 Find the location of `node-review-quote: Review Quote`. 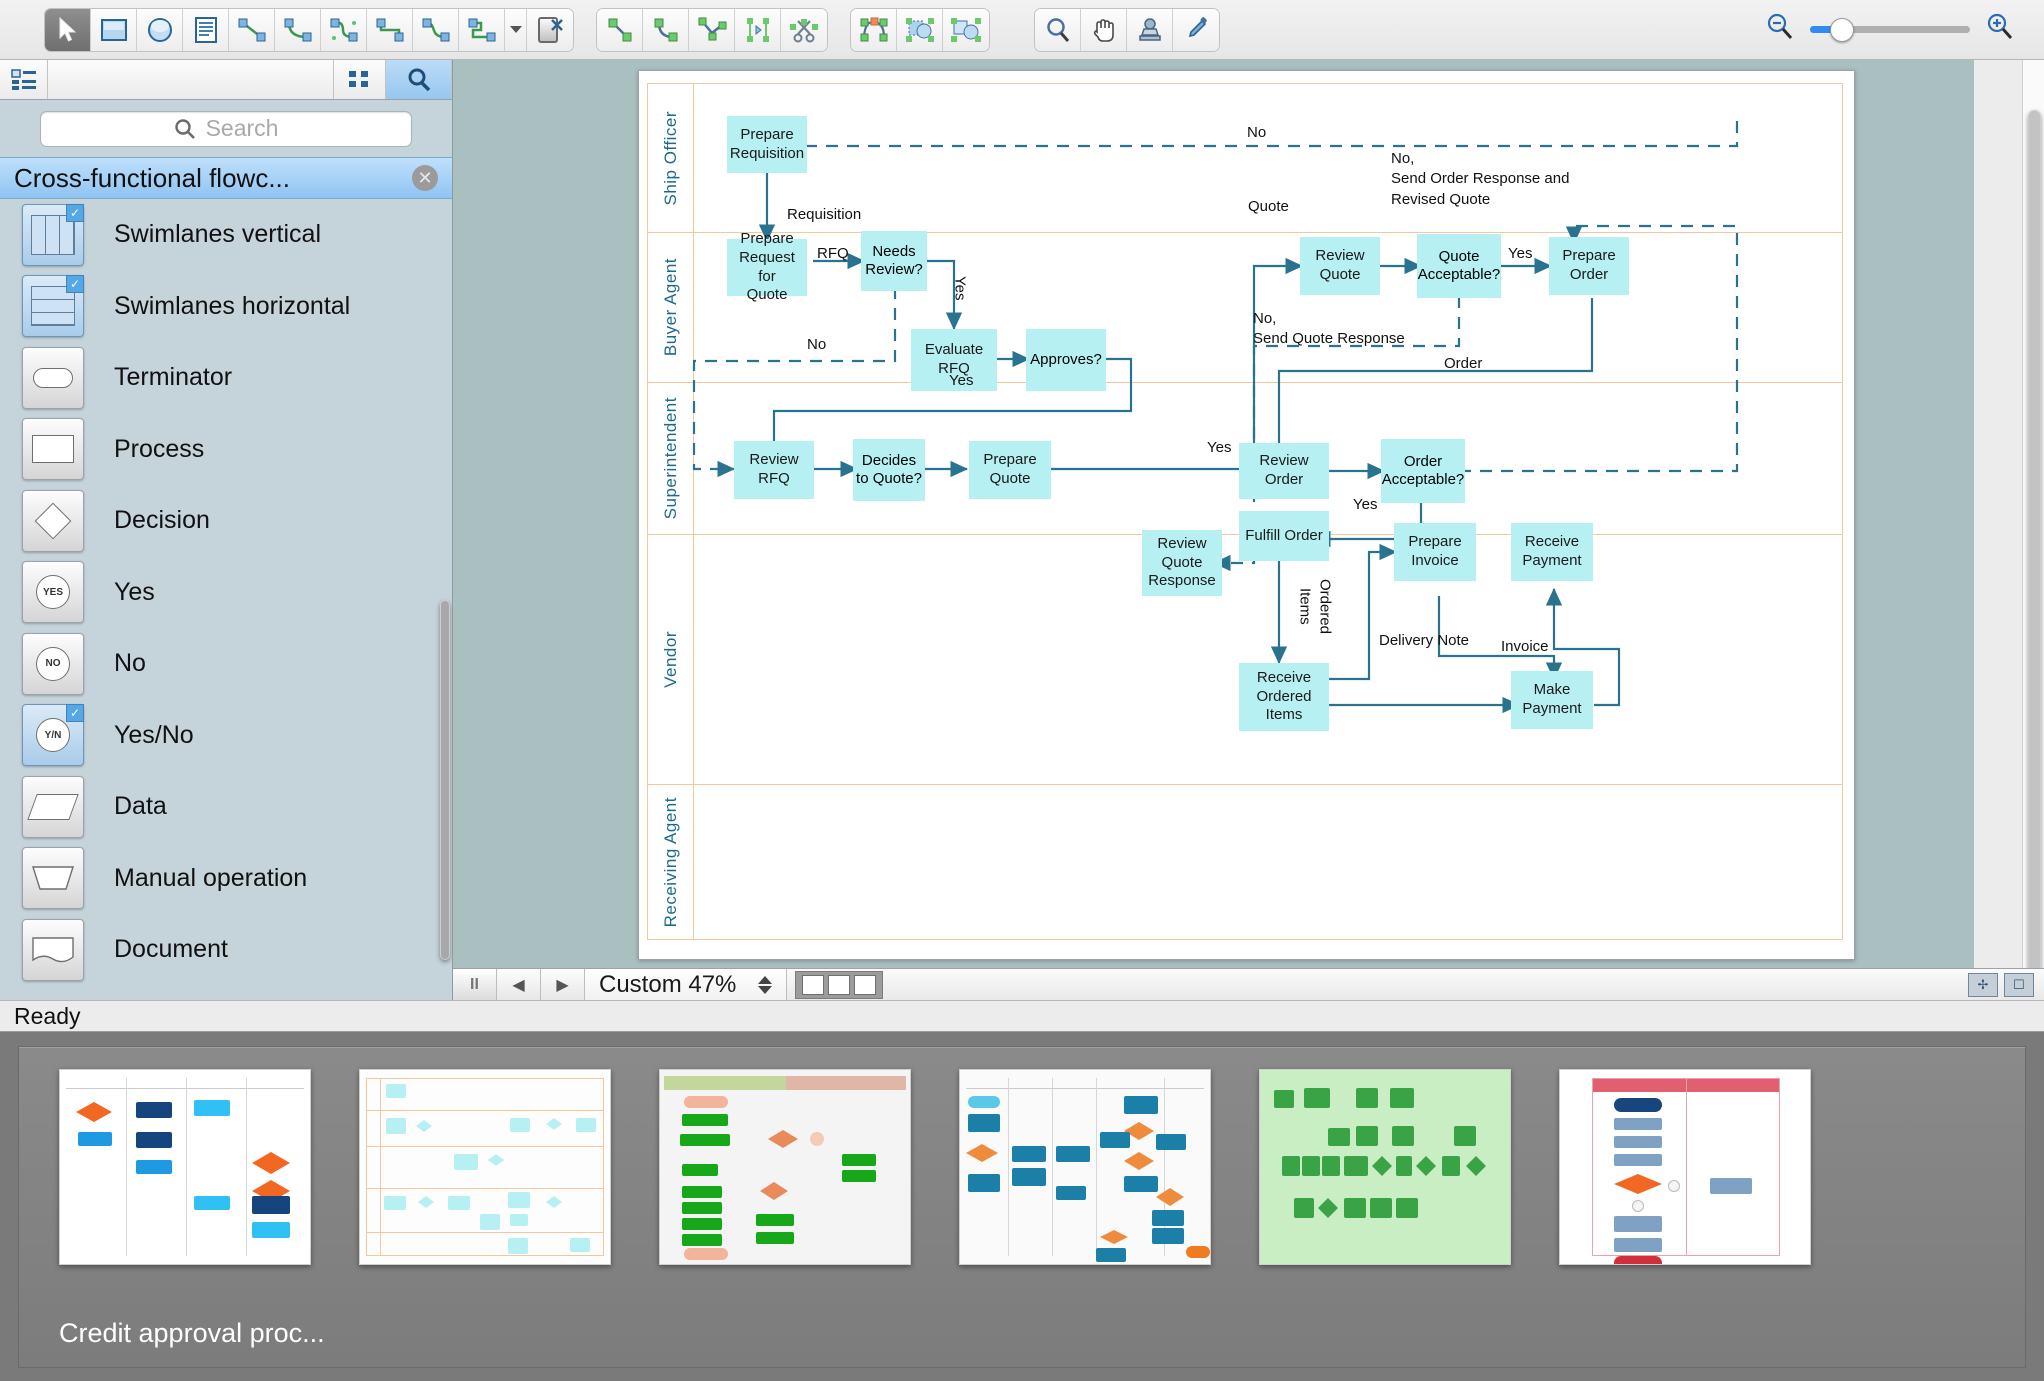

node-review-quote: Review Quote is located at coordinates (1340, 266).